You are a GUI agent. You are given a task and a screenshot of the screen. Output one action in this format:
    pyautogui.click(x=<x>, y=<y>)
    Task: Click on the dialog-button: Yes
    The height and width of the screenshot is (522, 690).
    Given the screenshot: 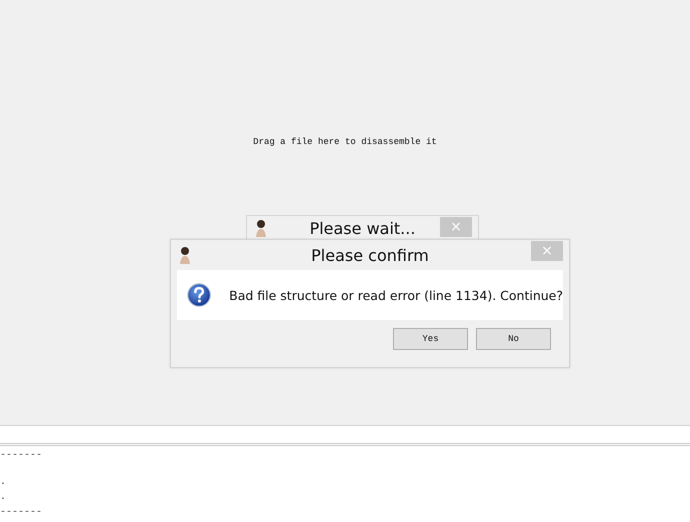 What is the action you would take?
    pyautogui.click(x=430, y=339)
    